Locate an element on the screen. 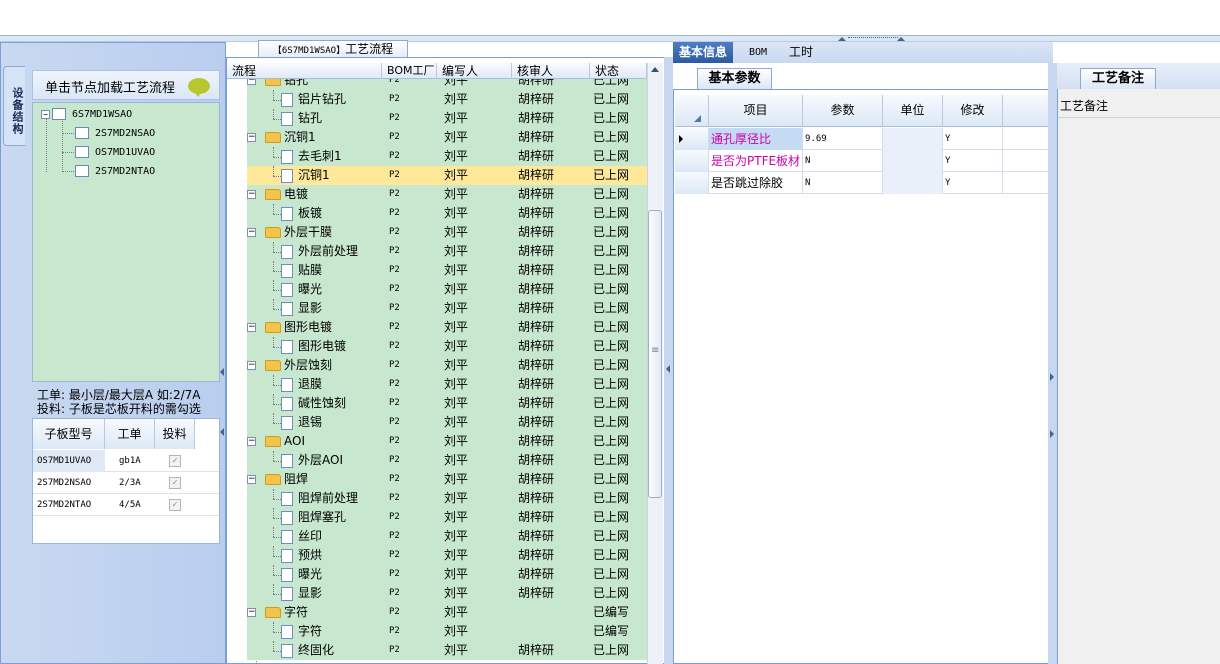 Image resolution: width=1220 pixels, height=664 pixels. column-header: 投料 is located at coordinates (175, 434).